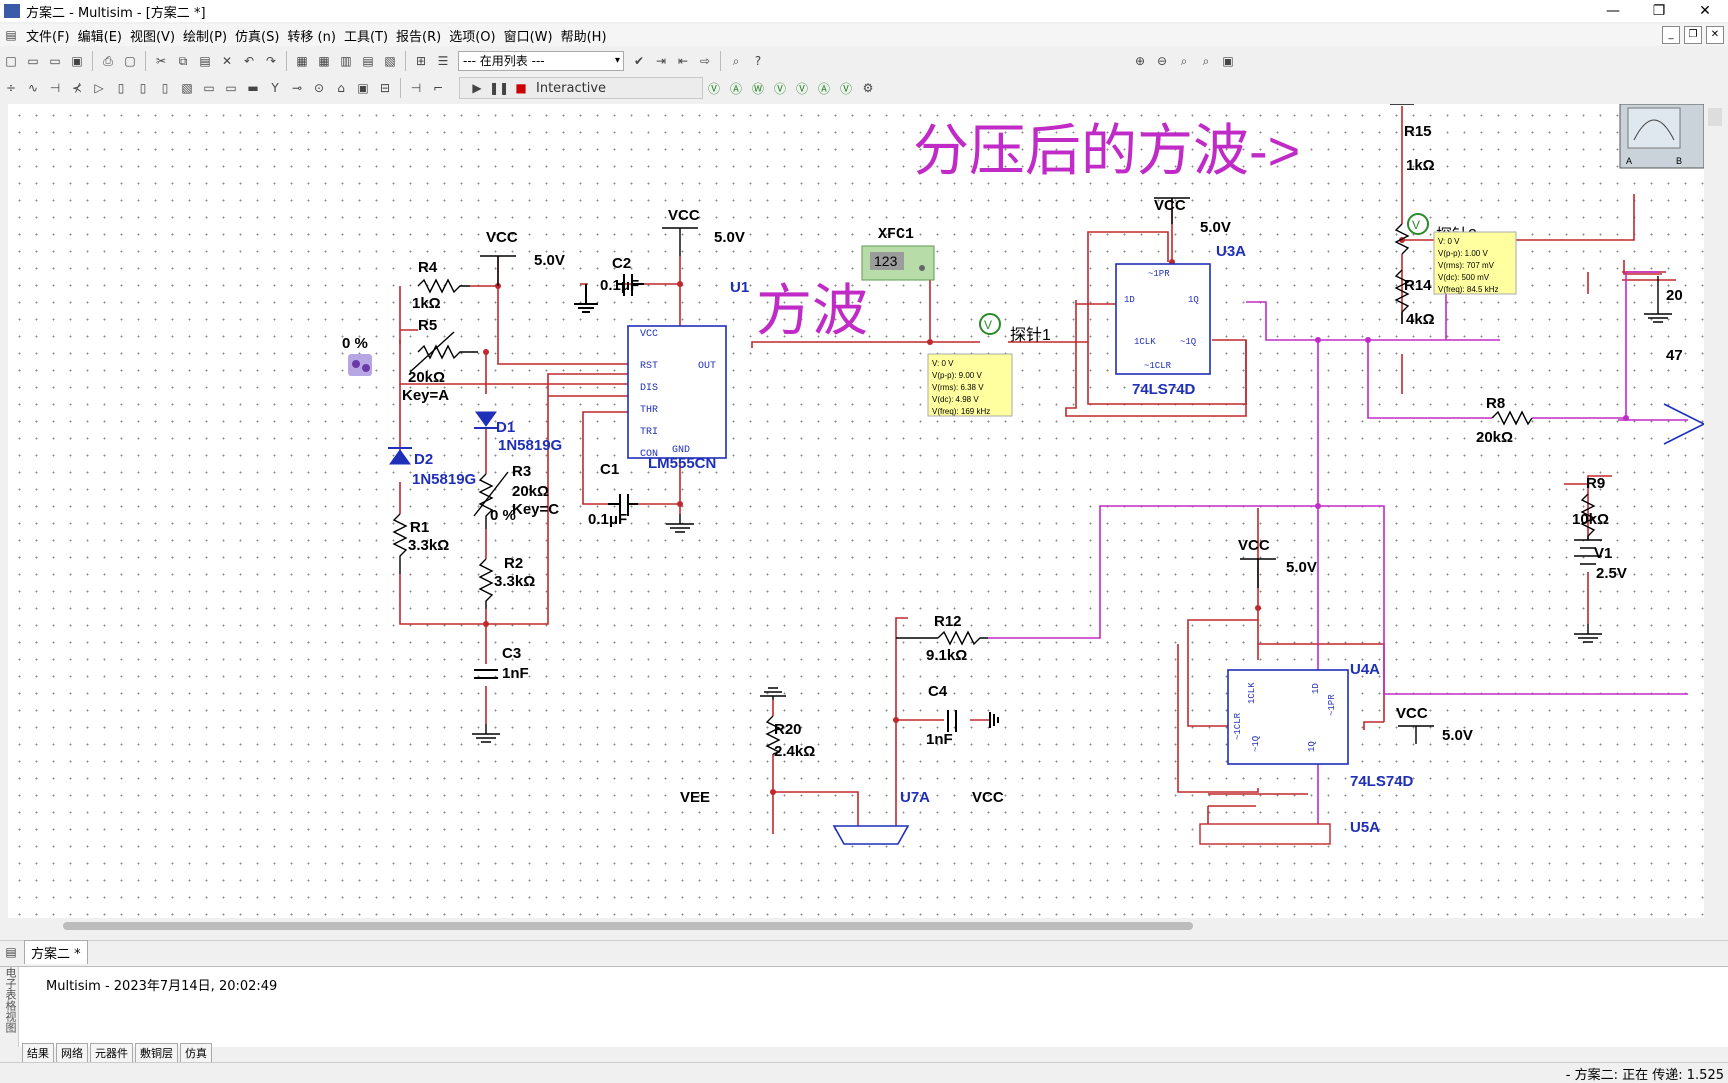 This screenshot has height=1083, width=1728. I want to click on tab-copper-layers: 敷铜层, so click(156, 1053).